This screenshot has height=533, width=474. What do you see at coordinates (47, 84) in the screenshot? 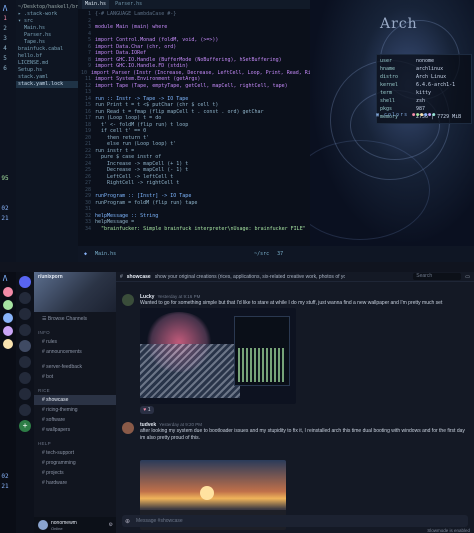
I see `file-stack-yaml-lock: stack.yaml.lock` at bounding box center [47, 84].